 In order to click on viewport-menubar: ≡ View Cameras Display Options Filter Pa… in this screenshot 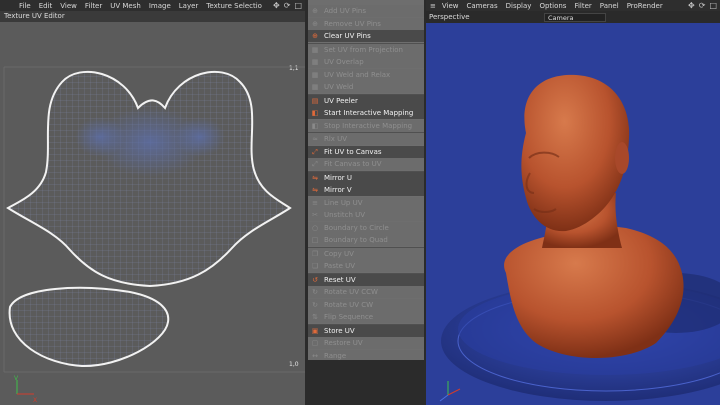, I will do `click(573, 5)`.